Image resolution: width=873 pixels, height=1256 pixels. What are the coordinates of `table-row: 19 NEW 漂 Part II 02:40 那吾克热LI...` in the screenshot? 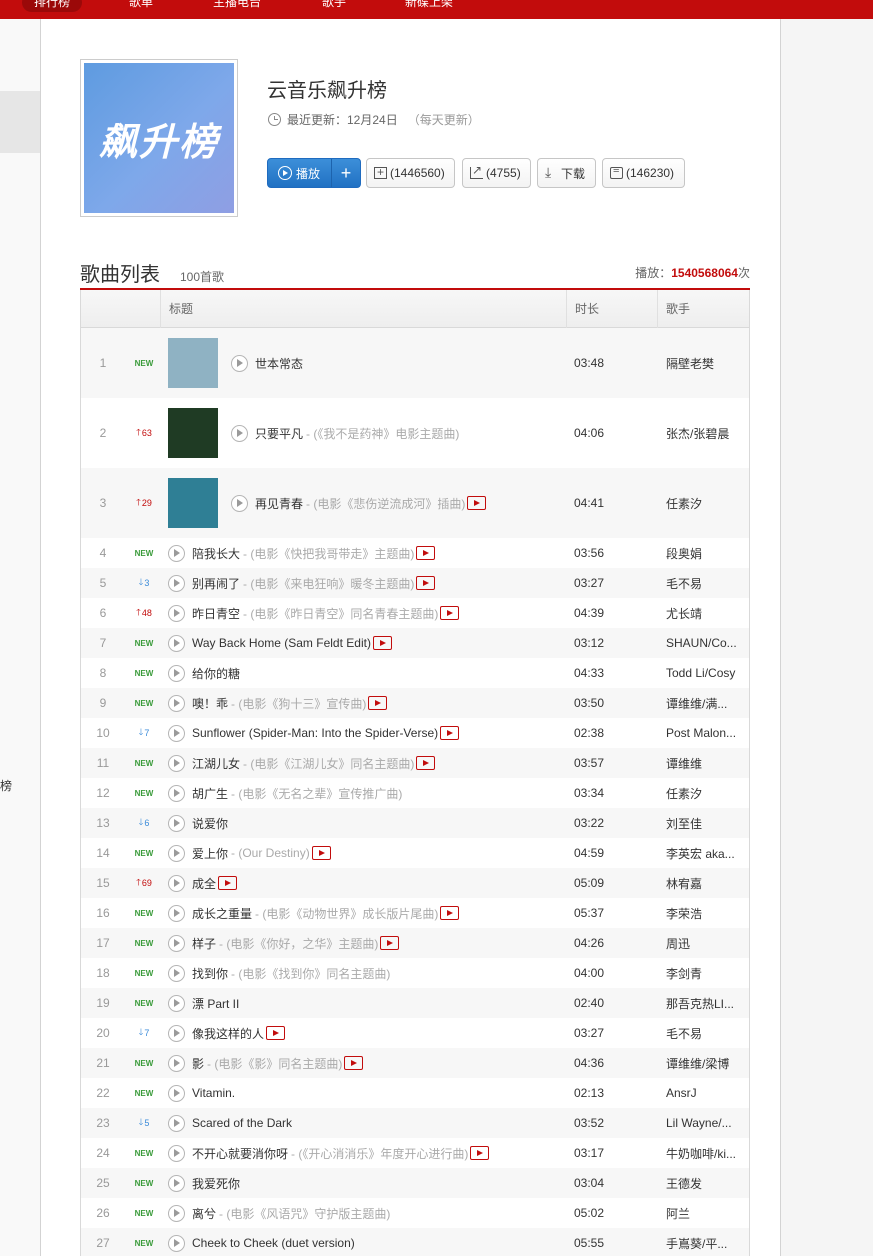 It's located at (415, 1003).